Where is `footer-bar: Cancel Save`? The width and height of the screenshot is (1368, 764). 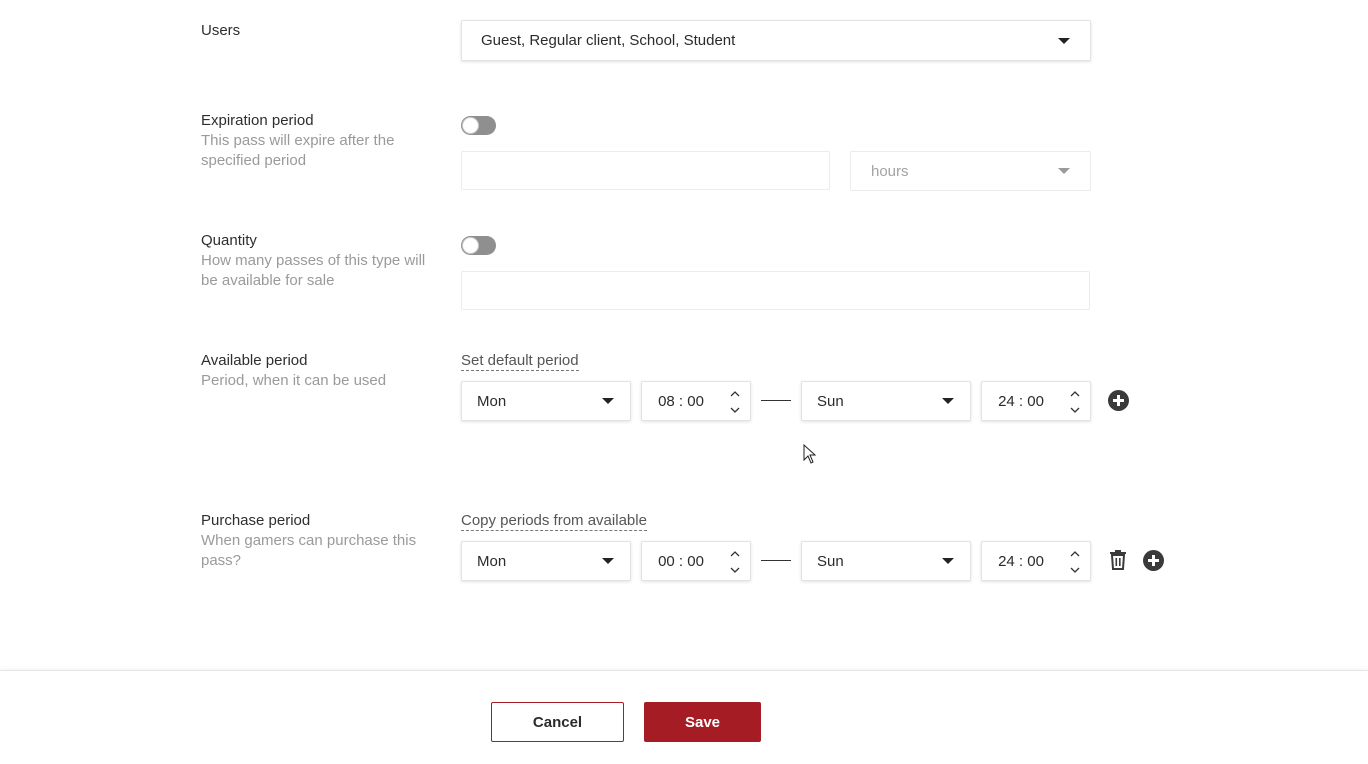
footer-bar: Cancel Save is located at coordinates (684, 717).